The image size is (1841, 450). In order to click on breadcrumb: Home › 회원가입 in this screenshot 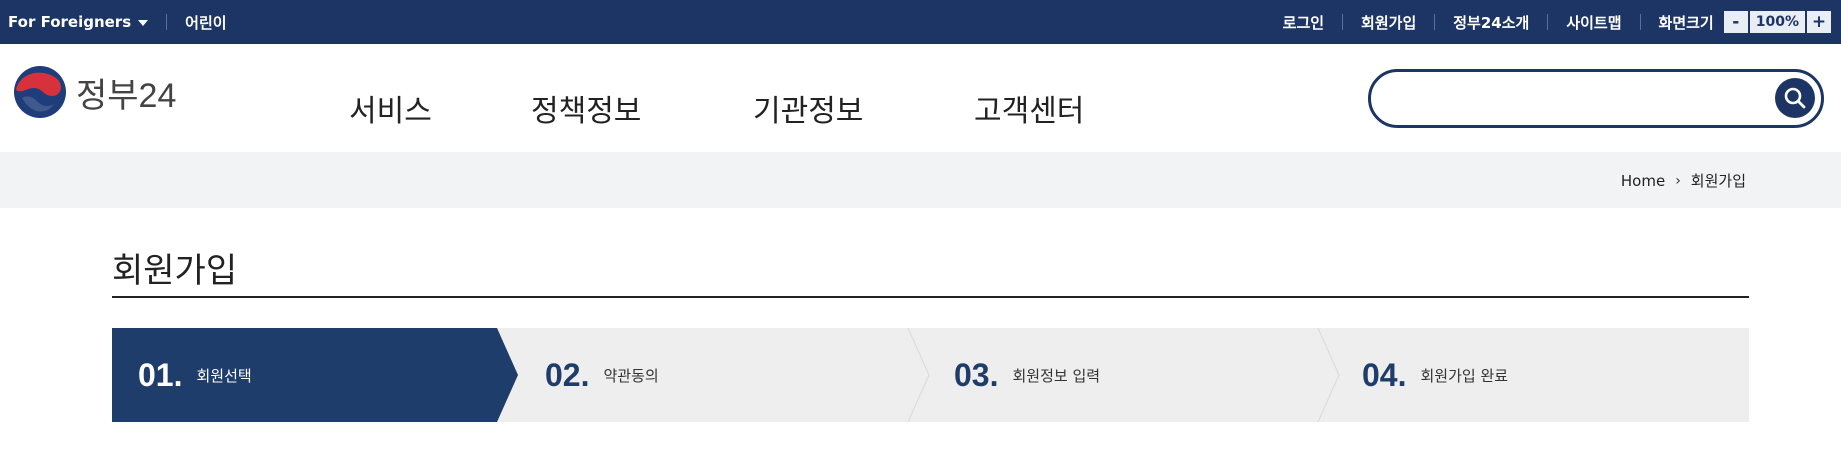, I will do `click(1683, 180)`.